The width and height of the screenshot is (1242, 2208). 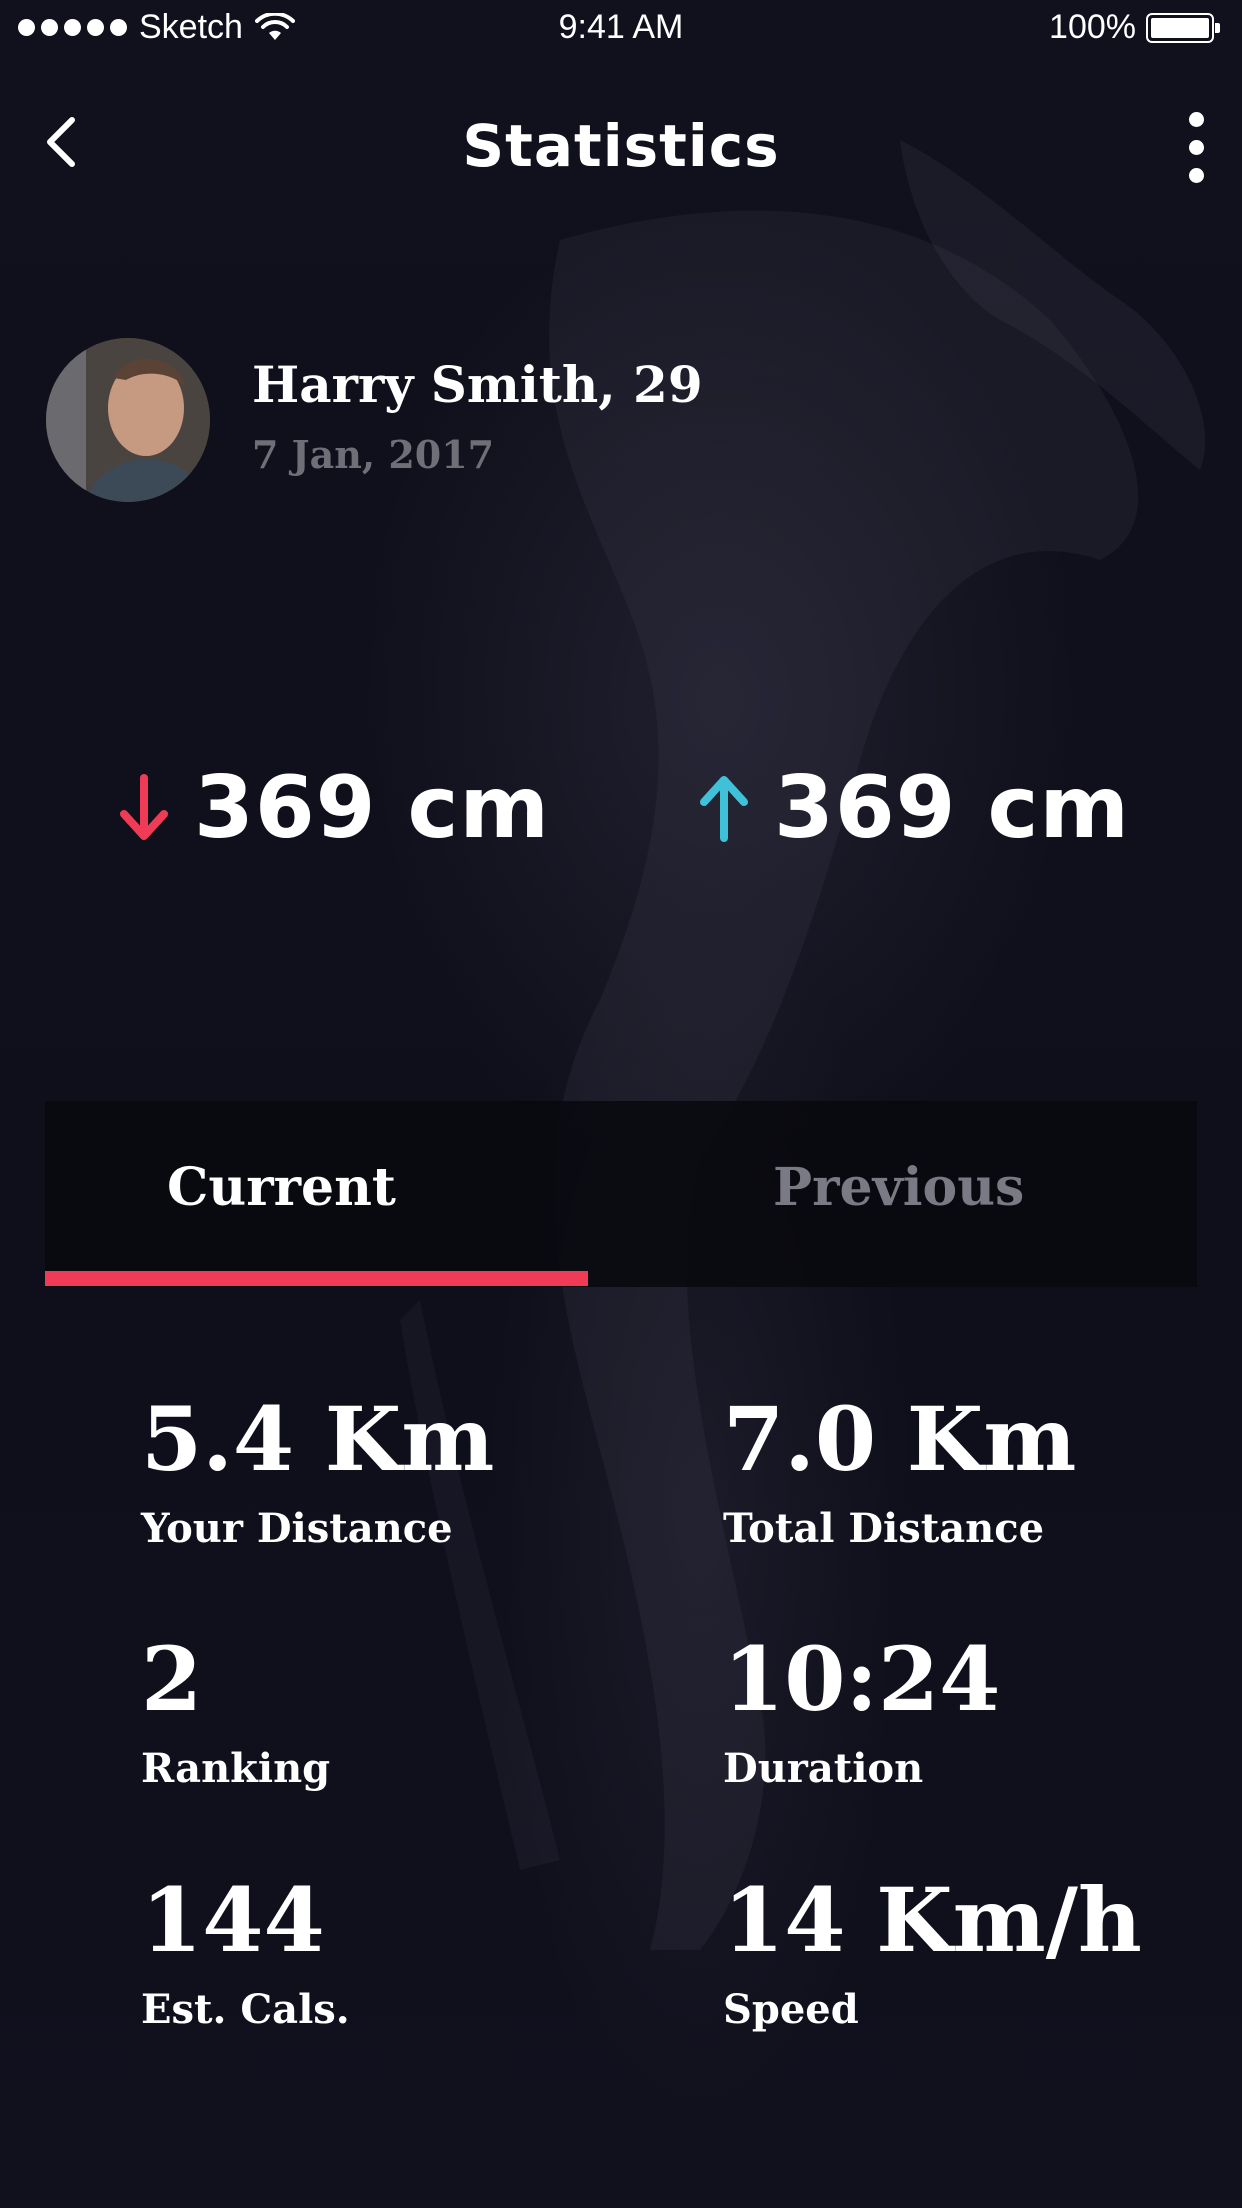 I want to click on battery-icon, so click(x=1183, y=27).